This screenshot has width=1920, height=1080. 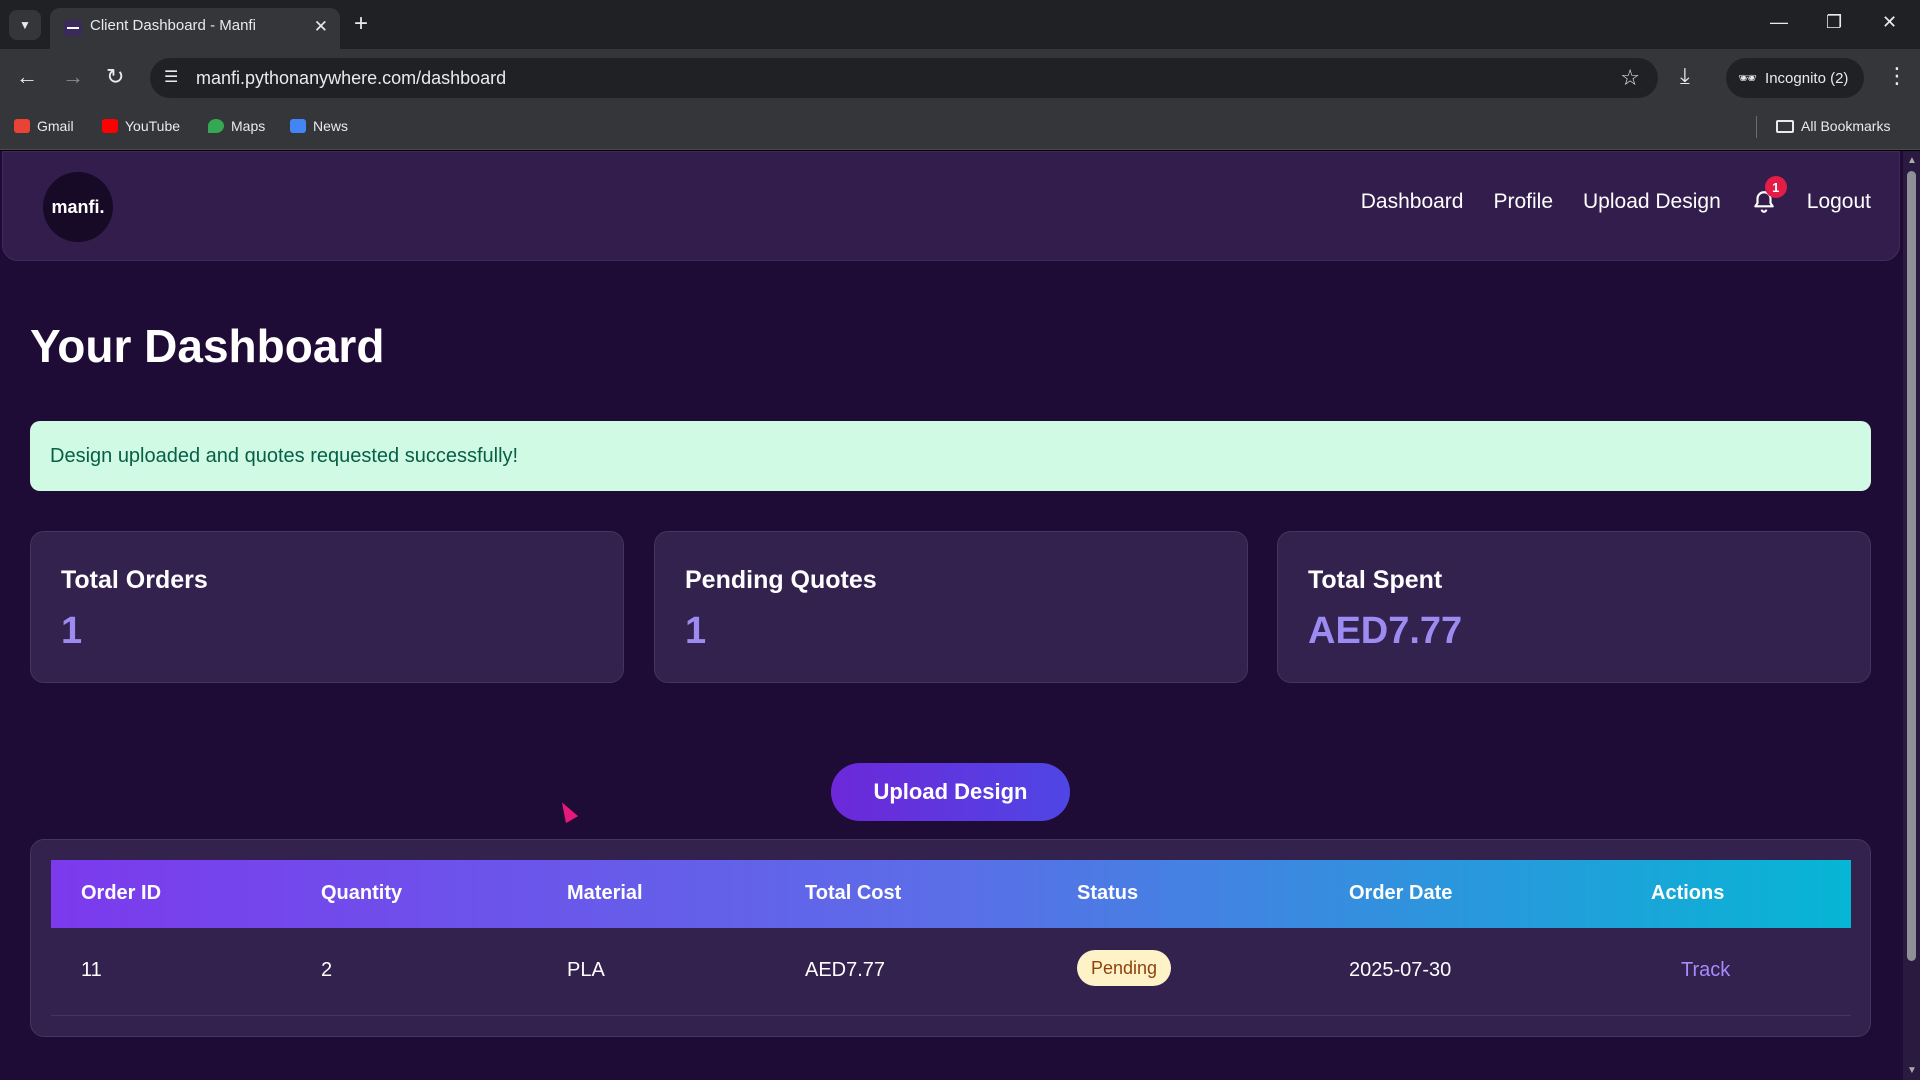 I want to click on stat-label: Total Orders, so click(x=134, y=580).